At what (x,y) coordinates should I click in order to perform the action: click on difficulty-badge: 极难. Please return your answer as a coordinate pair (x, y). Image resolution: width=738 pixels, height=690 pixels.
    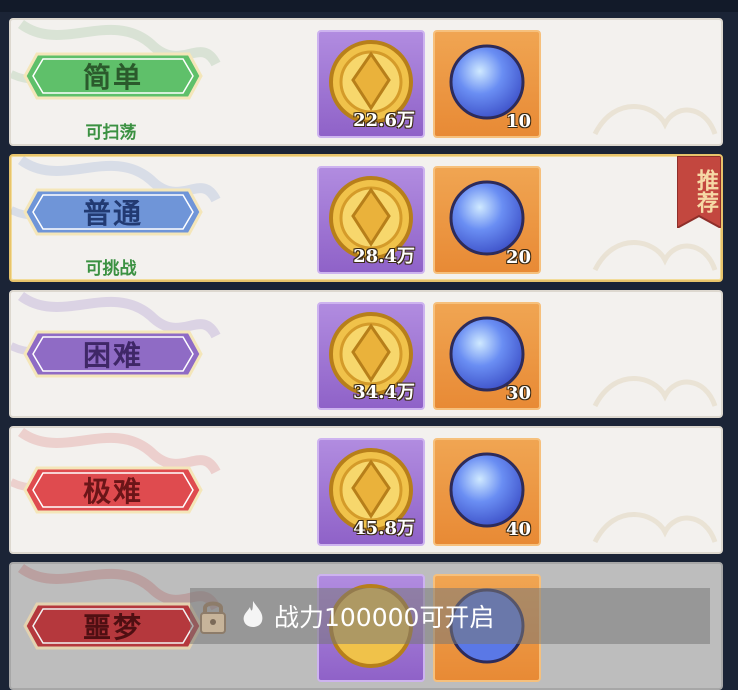
    Looking at the image, I should click on (113, 490).